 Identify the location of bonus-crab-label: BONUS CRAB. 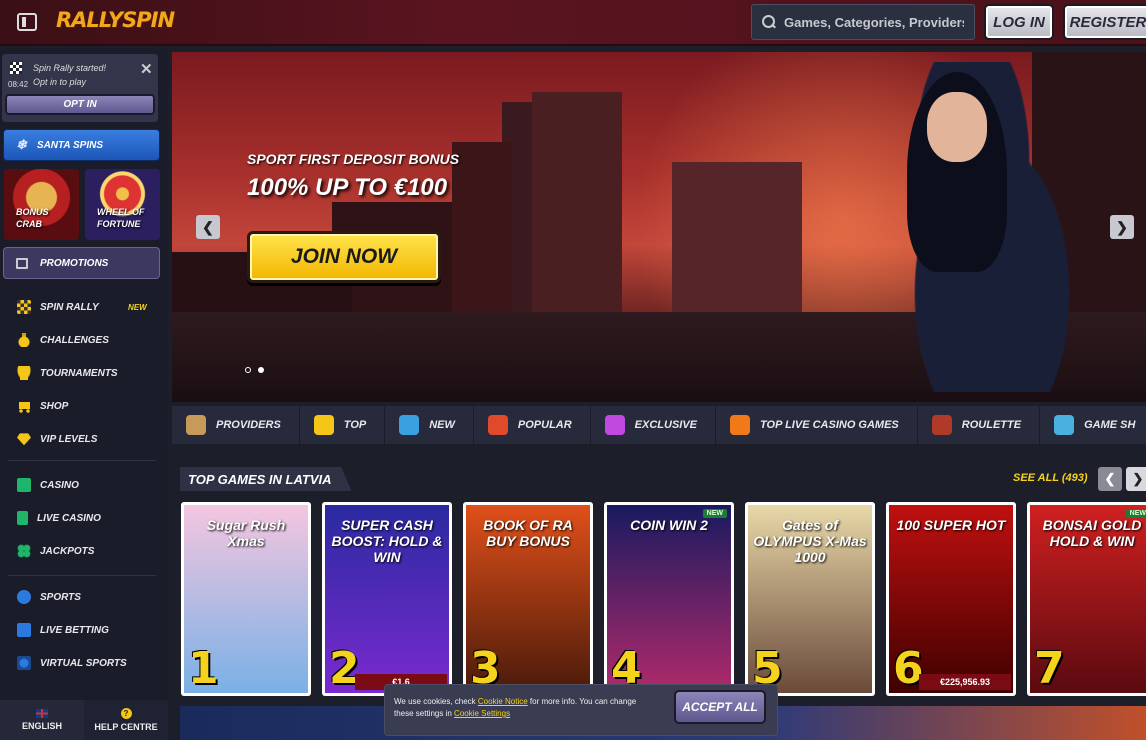
(32, 218).